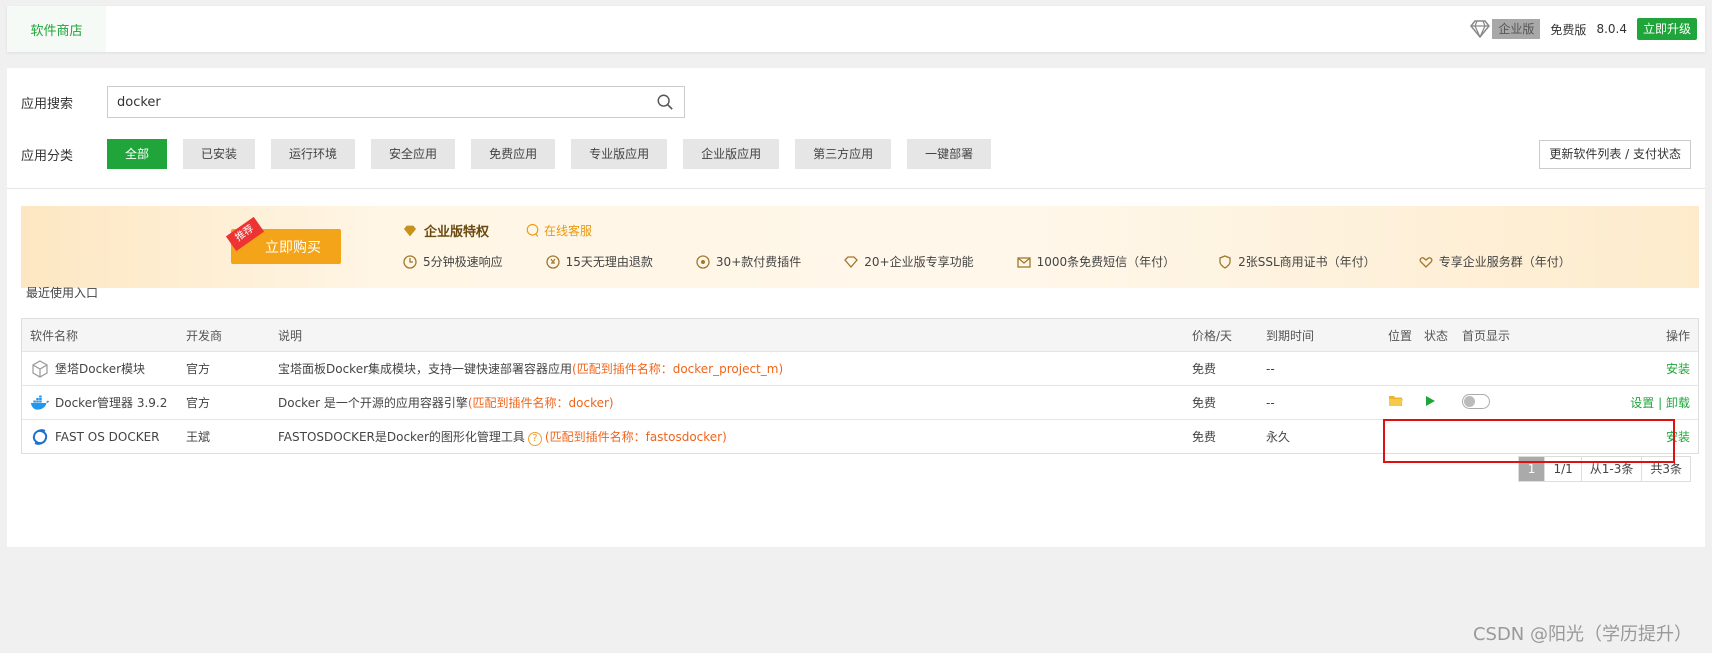 This screenshot has height=653, width=1712. What do you see at coordinates (1095, 261) in the screenshot?
I see `feature-item: 1000条免费短信（年付）` at bounding box center [1095, 261].